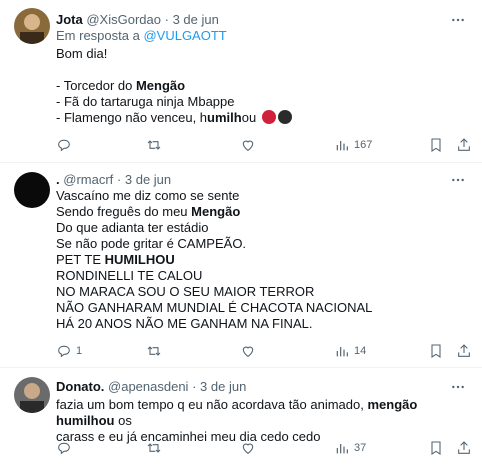 The width and height of the screenshot is (482, 471). I want to click on author-name: Jota, so click(69, 19).